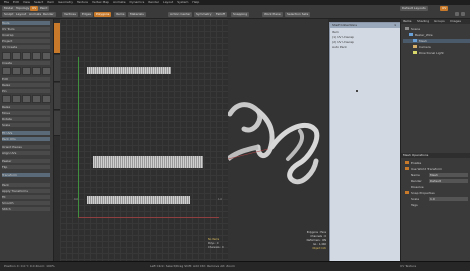  I want to click on unwrap-button: Unwrap, so click(26, 35).